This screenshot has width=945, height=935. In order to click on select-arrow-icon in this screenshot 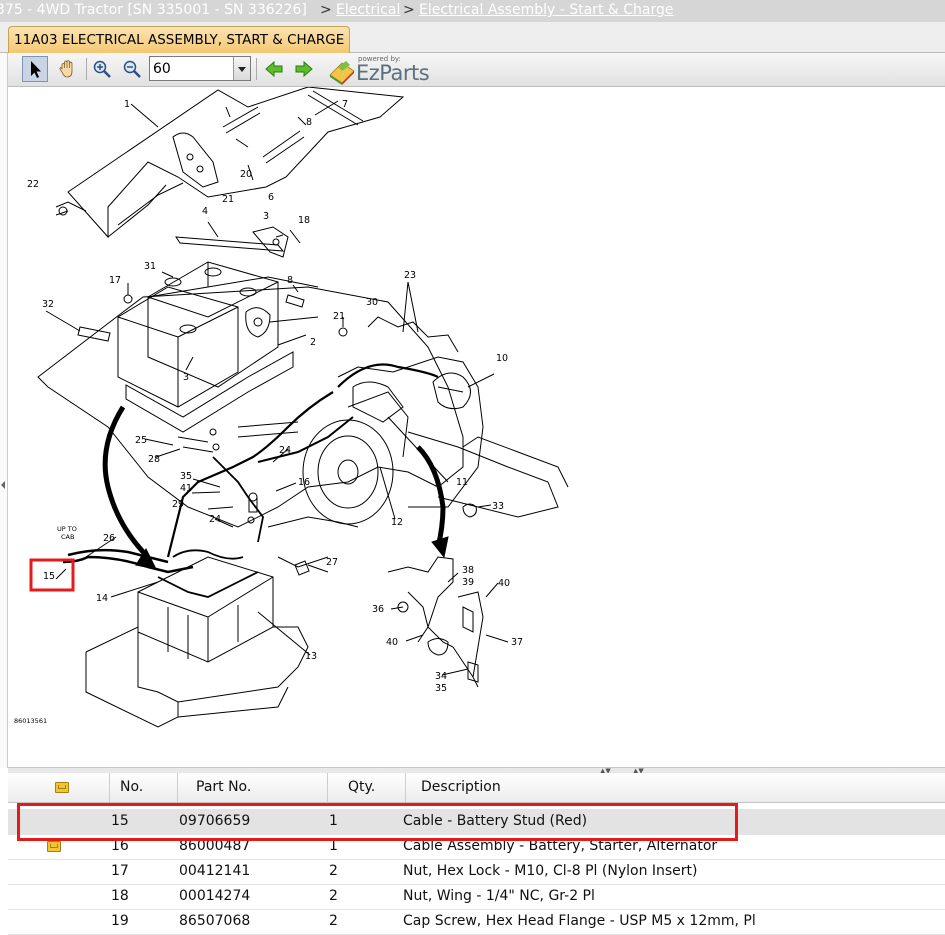, I will do `click(36, 69)`.